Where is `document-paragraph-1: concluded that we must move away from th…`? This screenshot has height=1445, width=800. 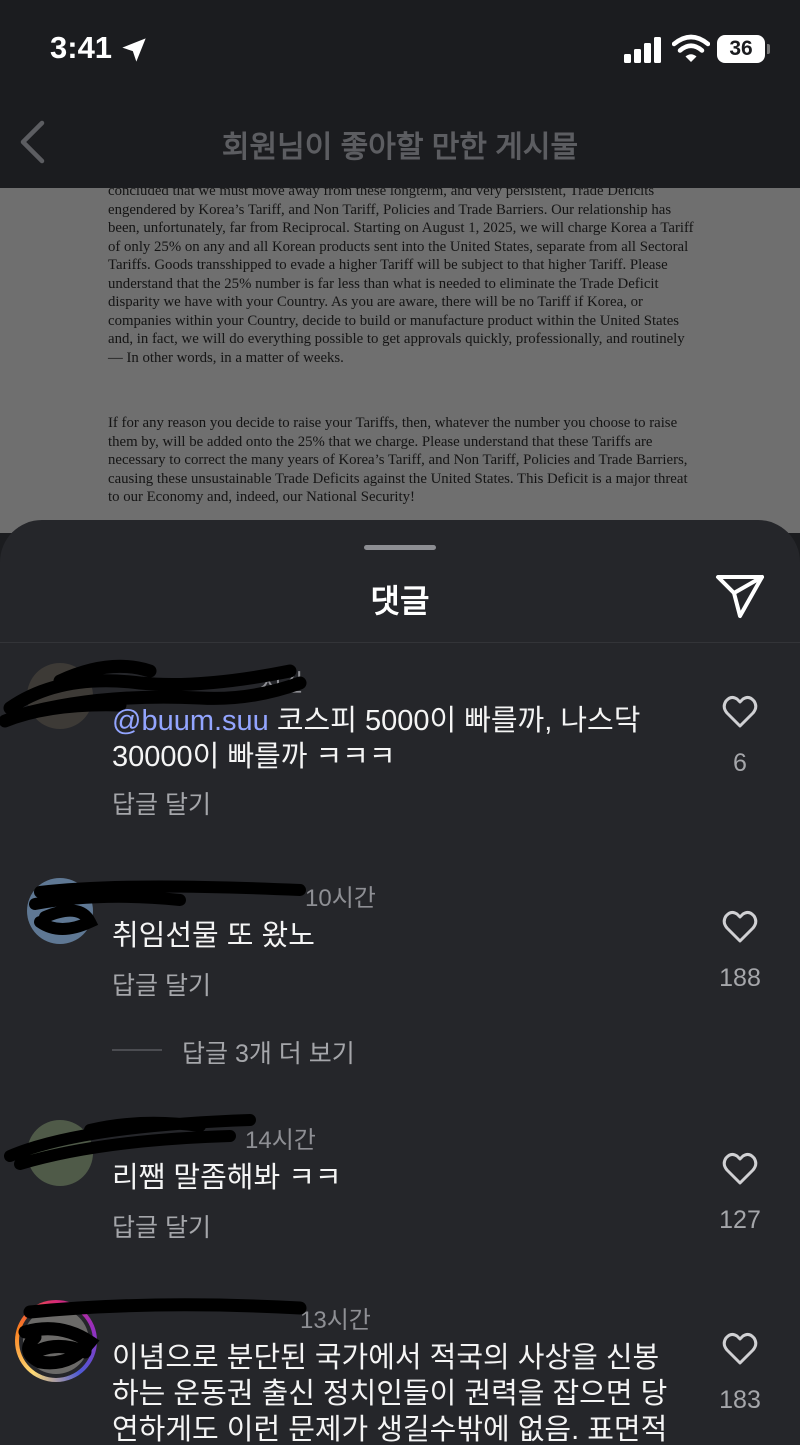 document-paragraph-1: concluded that we must move away from th… is located at coordinates (401, 277).